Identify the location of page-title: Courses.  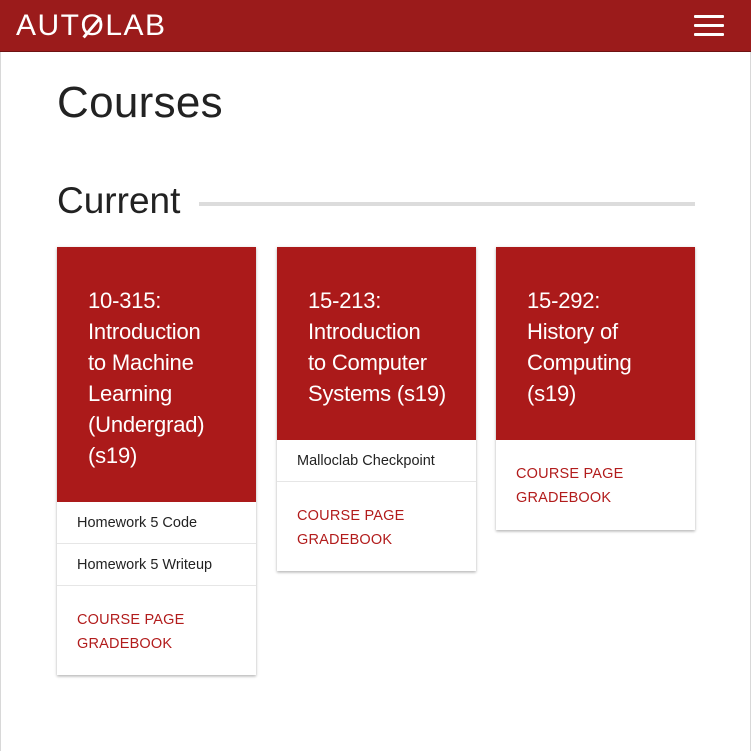
(140, 102).